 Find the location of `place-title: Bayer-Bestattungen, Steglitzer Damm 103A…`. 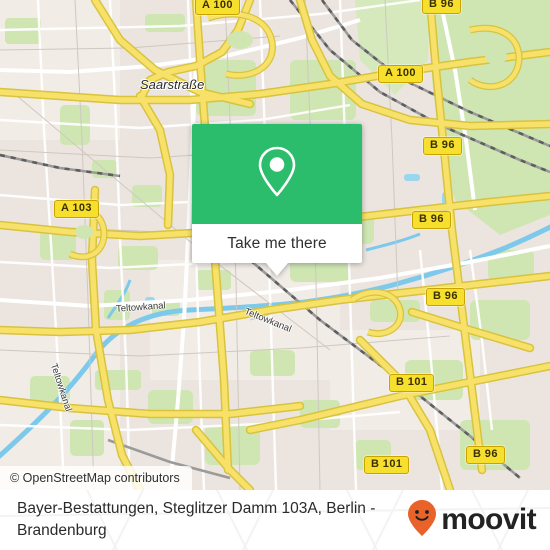

place-title: Bayer-Bestattungen, Steglitzer Damm 103A… is located at coordinates (196, 519).